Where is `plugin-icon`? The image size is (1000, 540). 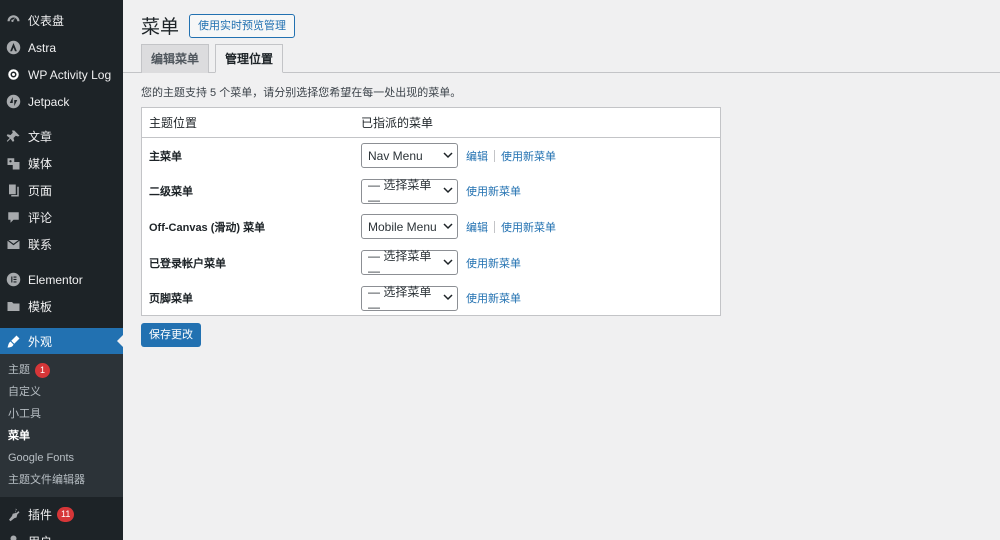
plugin-icon is located at coordinates (13, 514).